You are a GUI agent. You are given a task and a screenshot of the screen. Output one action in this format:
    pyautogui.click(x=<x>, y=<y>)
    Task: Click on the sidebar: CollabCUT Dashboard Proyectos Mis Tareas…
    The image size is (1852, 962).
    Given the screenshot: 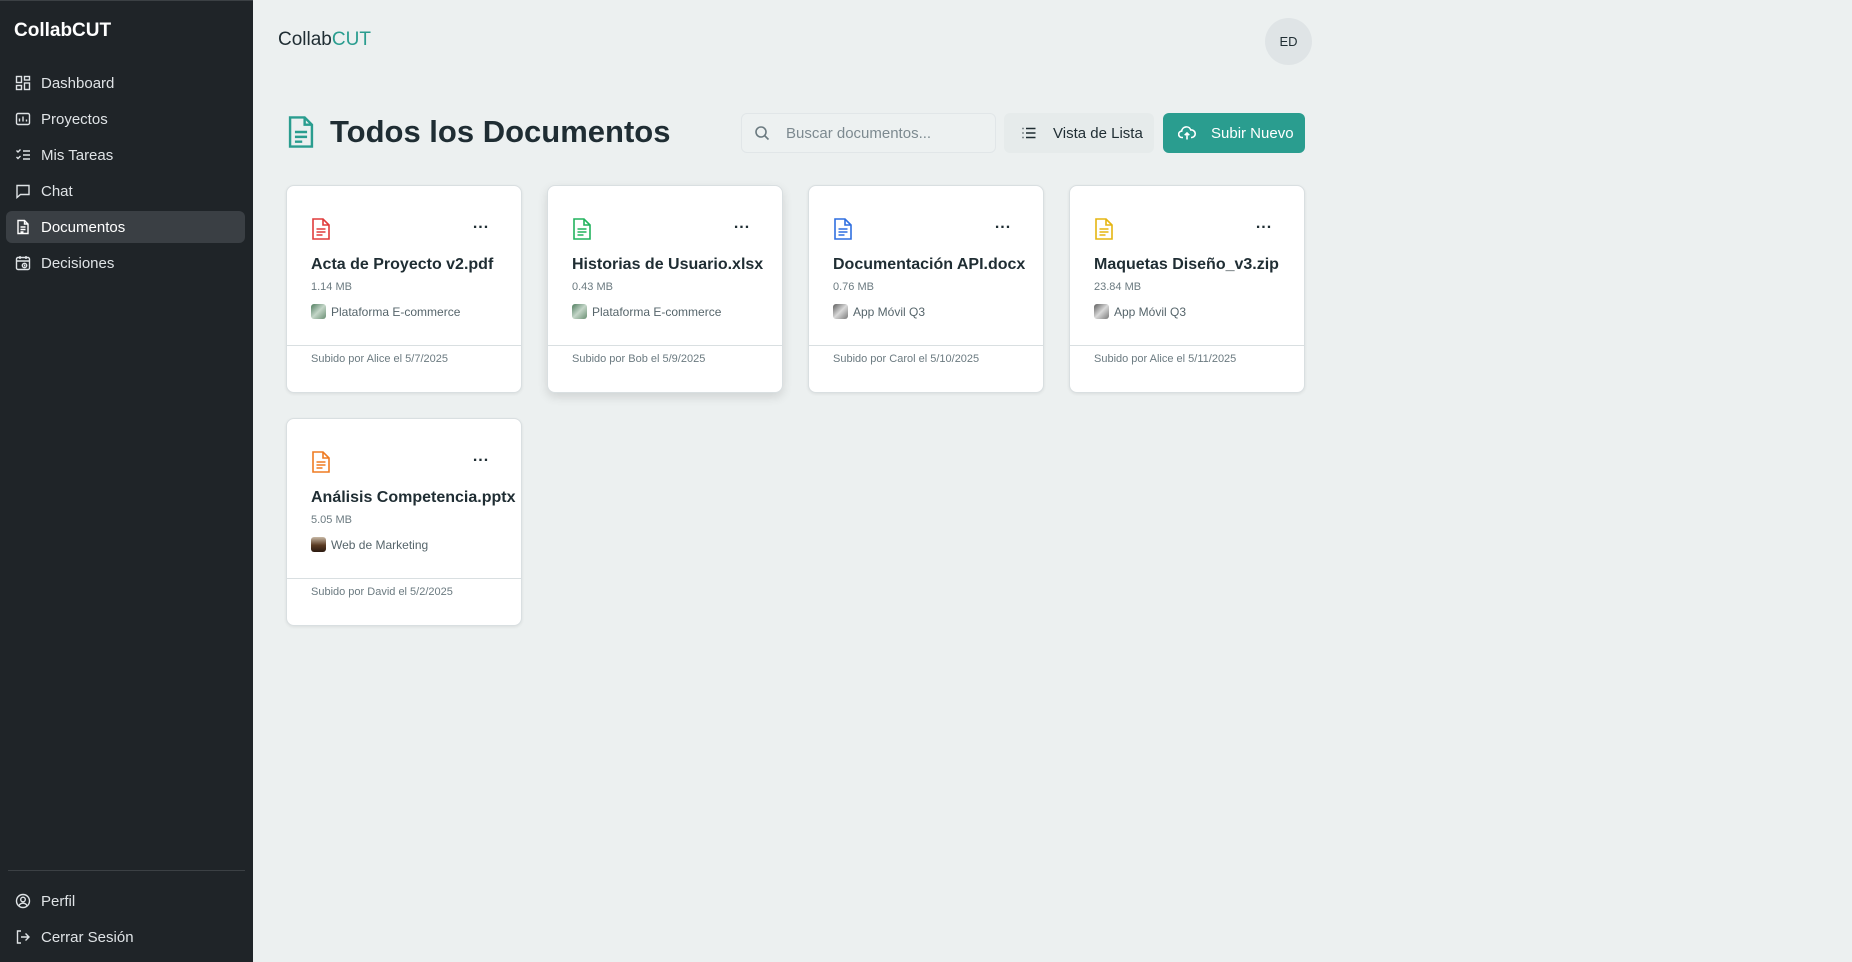 What is the action you would take?
    pyautogui.click(x=126, y=481)
    